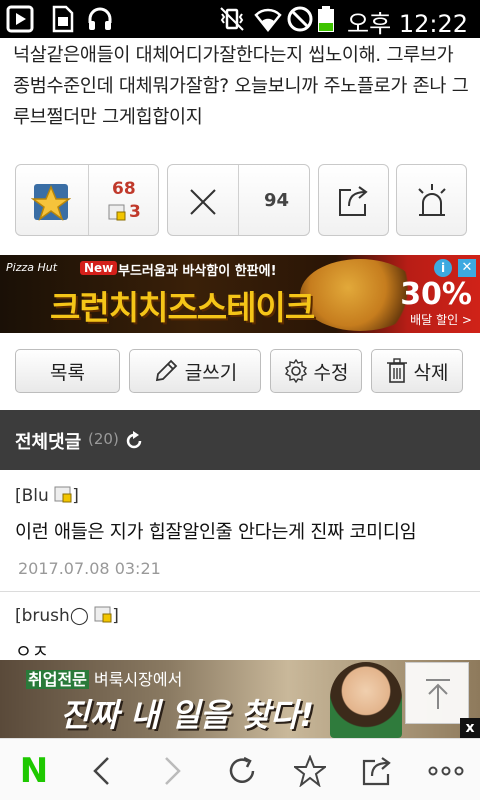 This screenshot has height=800, width=480. I want to click on refresh-icon, so click(242, 769).